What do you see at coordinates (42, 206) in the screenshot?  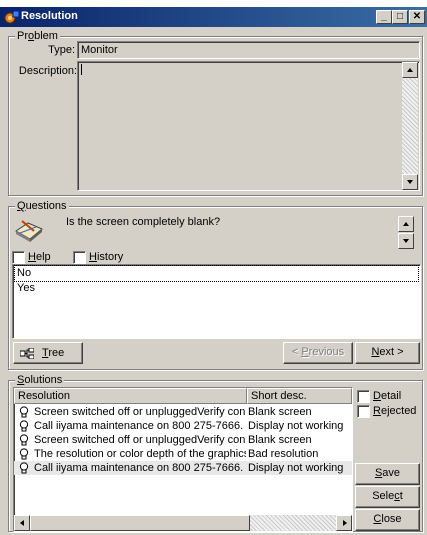 I see `questions-group-label: Questions` at bounding box center [42, 206].